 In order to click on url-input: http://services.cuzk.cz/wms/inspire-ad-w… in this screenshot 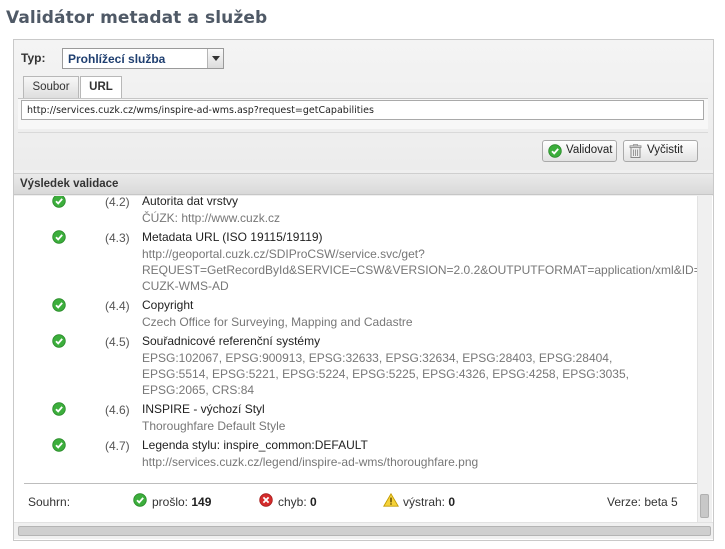, I will do `click(362, 110)`.